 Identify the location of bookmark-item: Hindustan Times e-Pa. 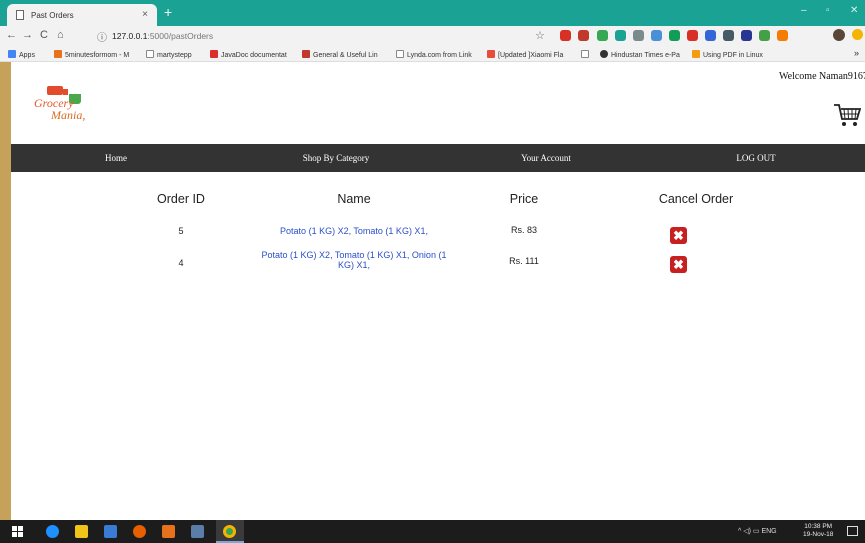
(644, 54).